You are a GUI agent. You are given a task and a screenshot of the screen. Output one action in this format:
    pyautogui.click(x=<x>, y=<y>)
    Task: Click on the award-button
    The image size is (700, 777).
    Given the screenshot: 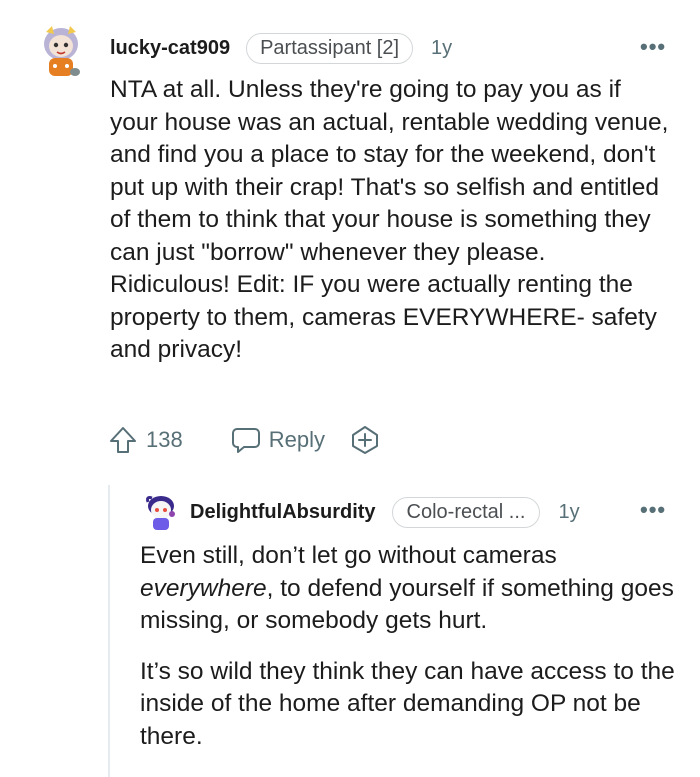 What is the action you would take?
    pyautogui.click(x=365, y=440)
    